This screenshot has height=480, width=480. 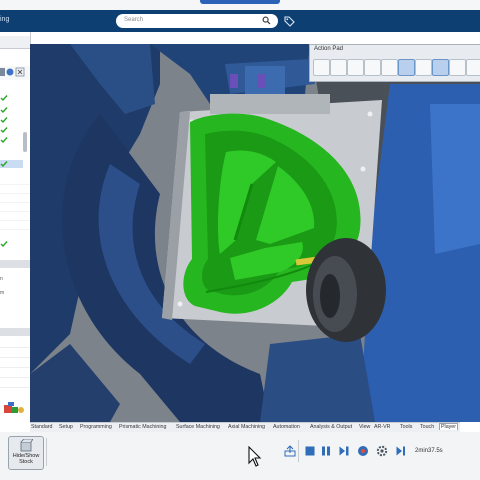 What do you see at coordinates (96, 427) in the screenshot?
I see `tab-programming: Programming` at bounding box center [96, 427].